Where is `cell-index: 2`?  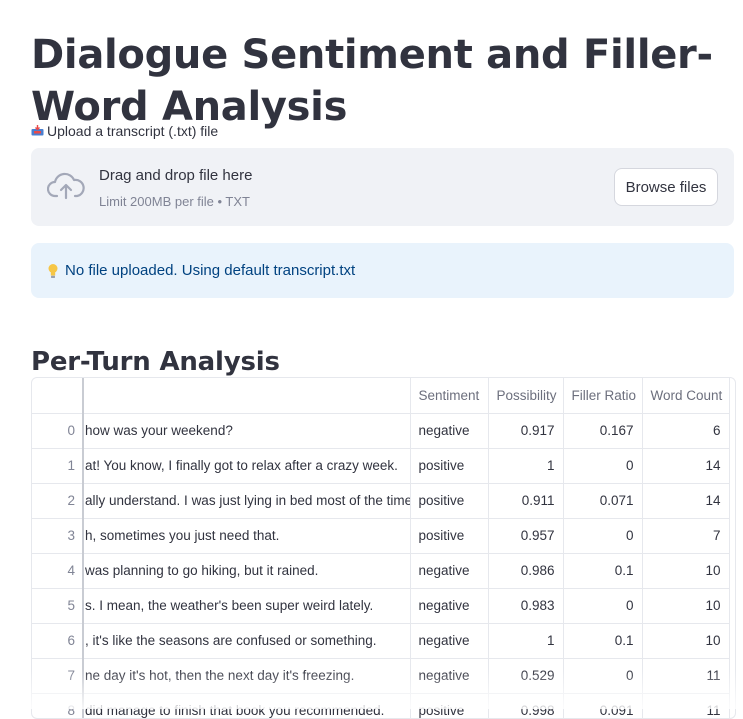
cell-index: 2 is located at coordinates (58, 501).